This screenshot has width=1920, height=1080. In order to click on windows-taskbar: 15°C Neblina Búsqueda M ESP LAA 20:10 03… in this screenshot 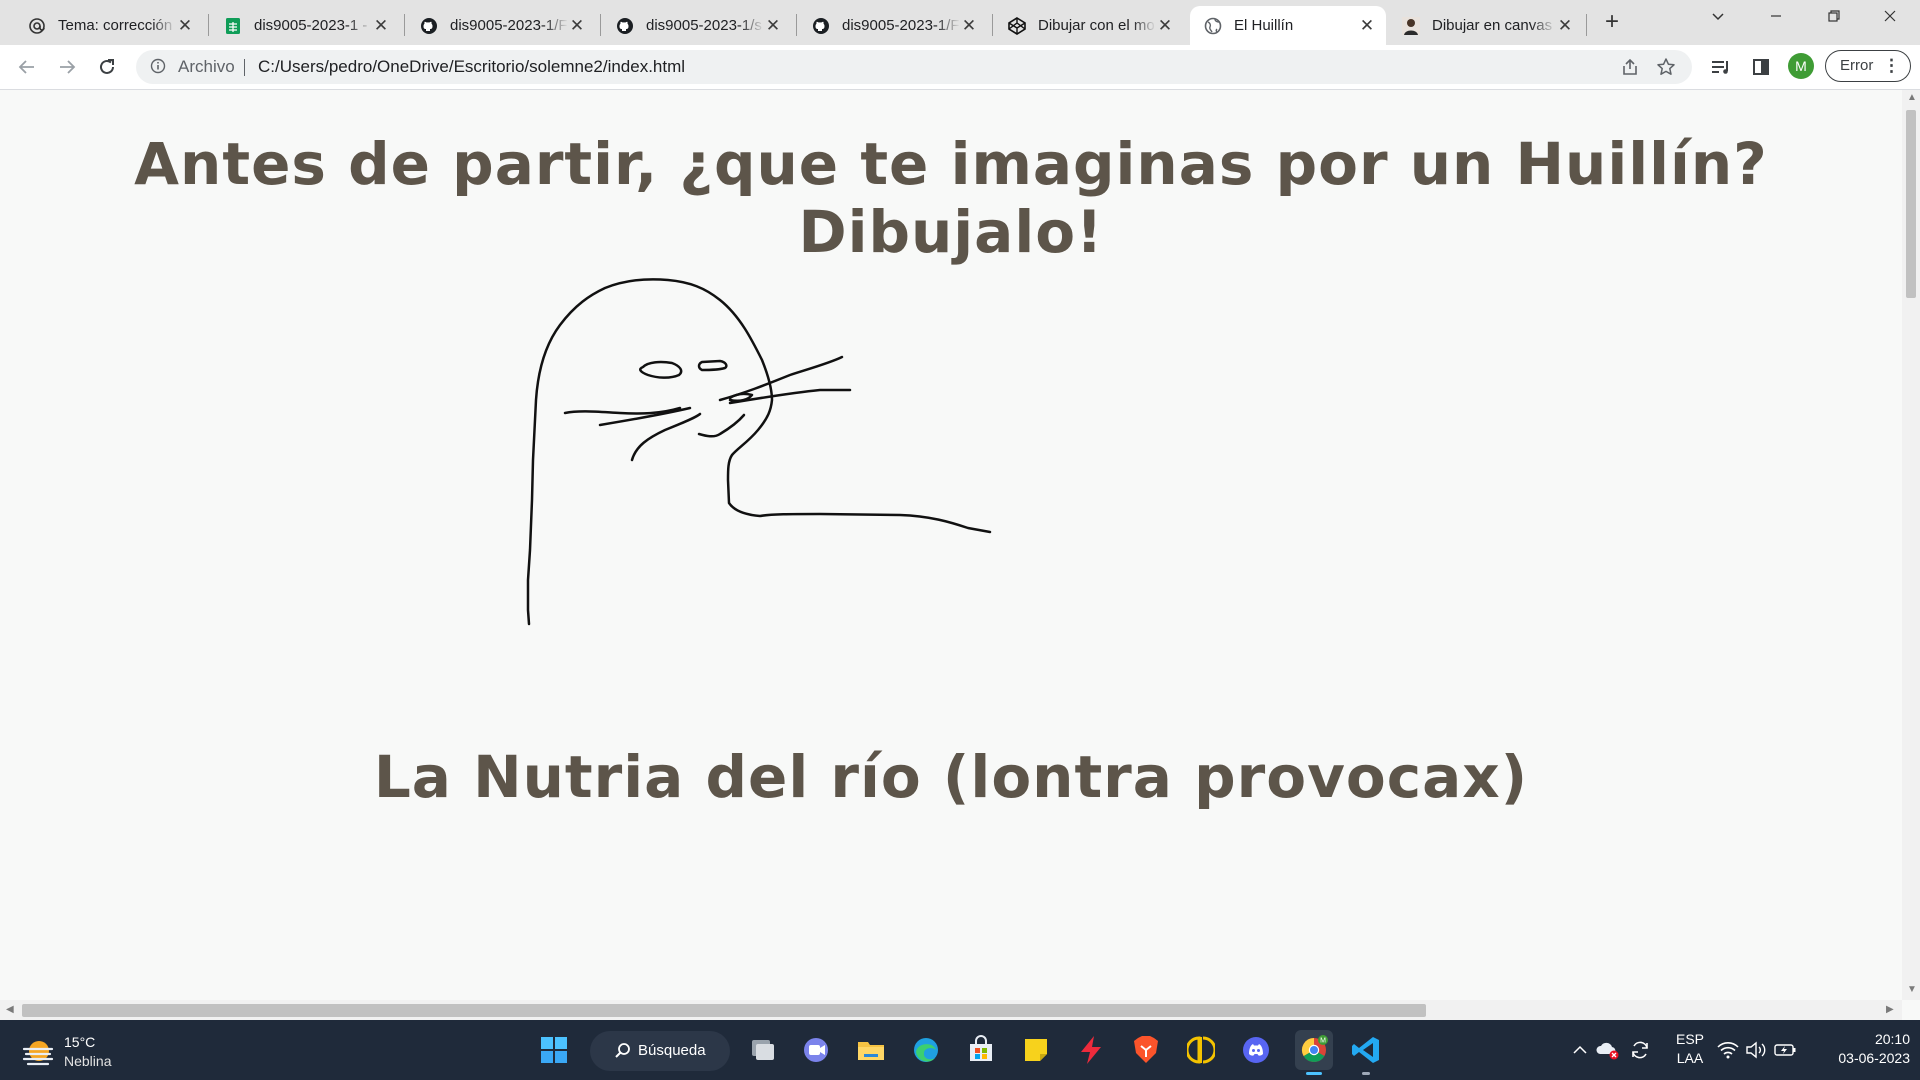, I will do `click(960, 1050)`.